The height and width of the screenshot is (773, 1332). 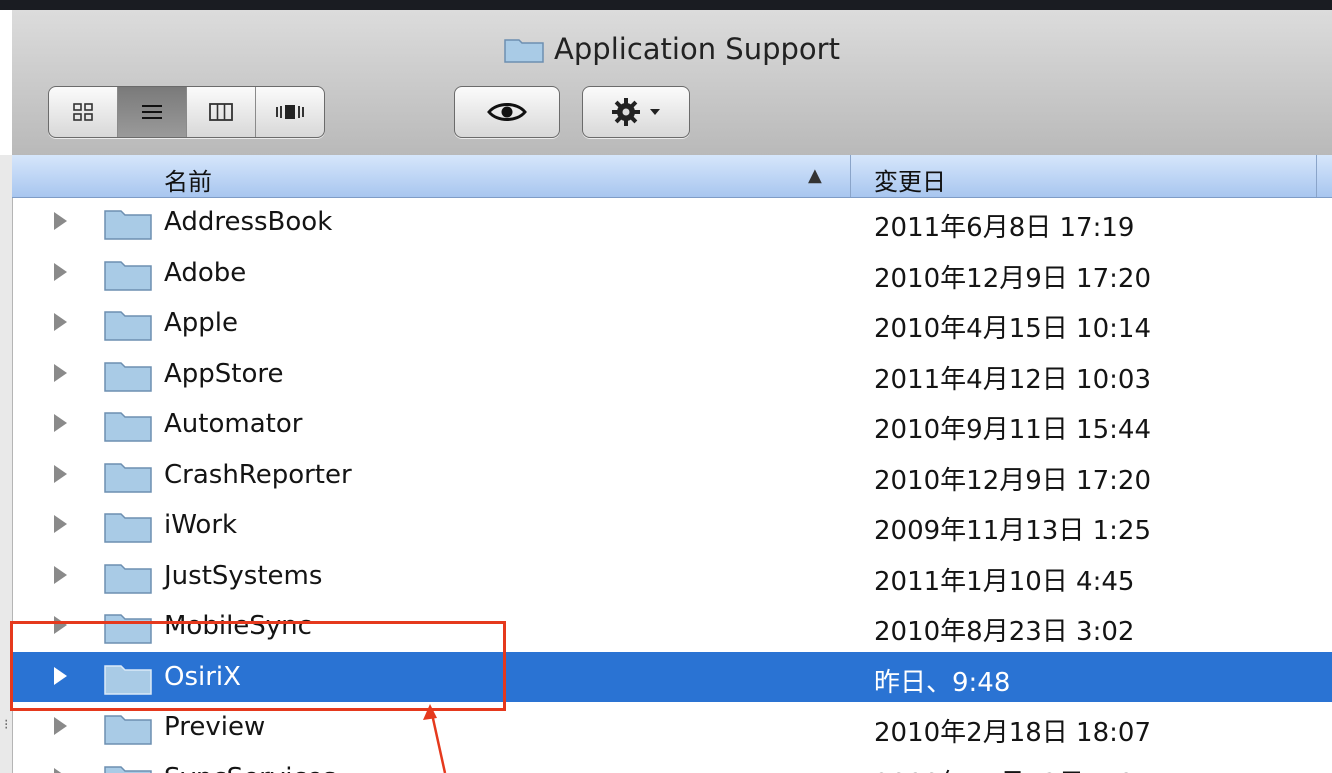 What do you see at coordinates (626, 112) in the screenshot?
I see `gear-icon` at bounding box center [626, 112].